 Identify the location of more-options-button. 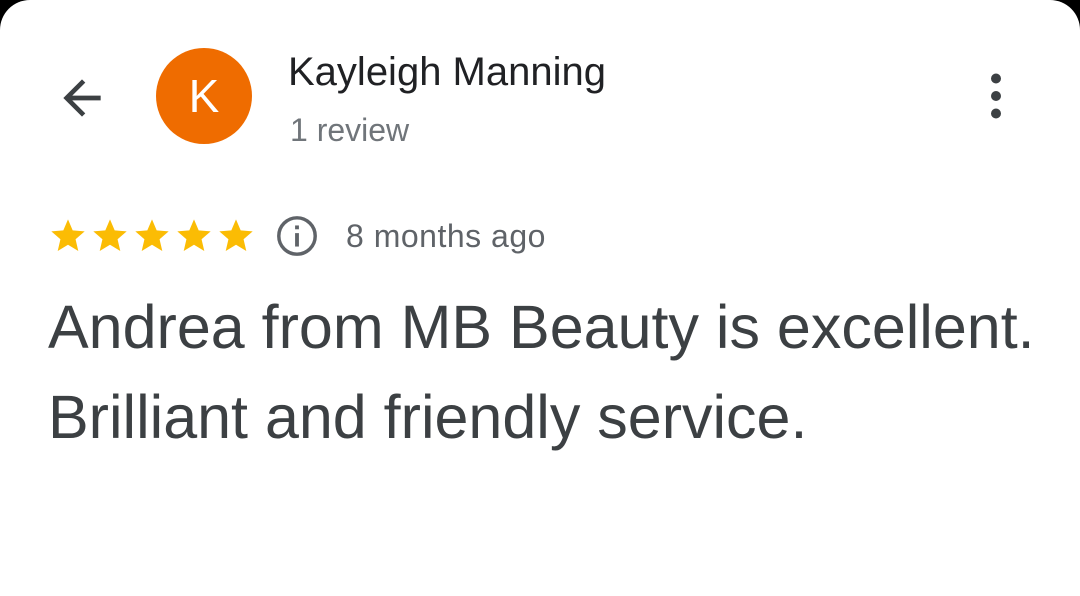
(996, 96).